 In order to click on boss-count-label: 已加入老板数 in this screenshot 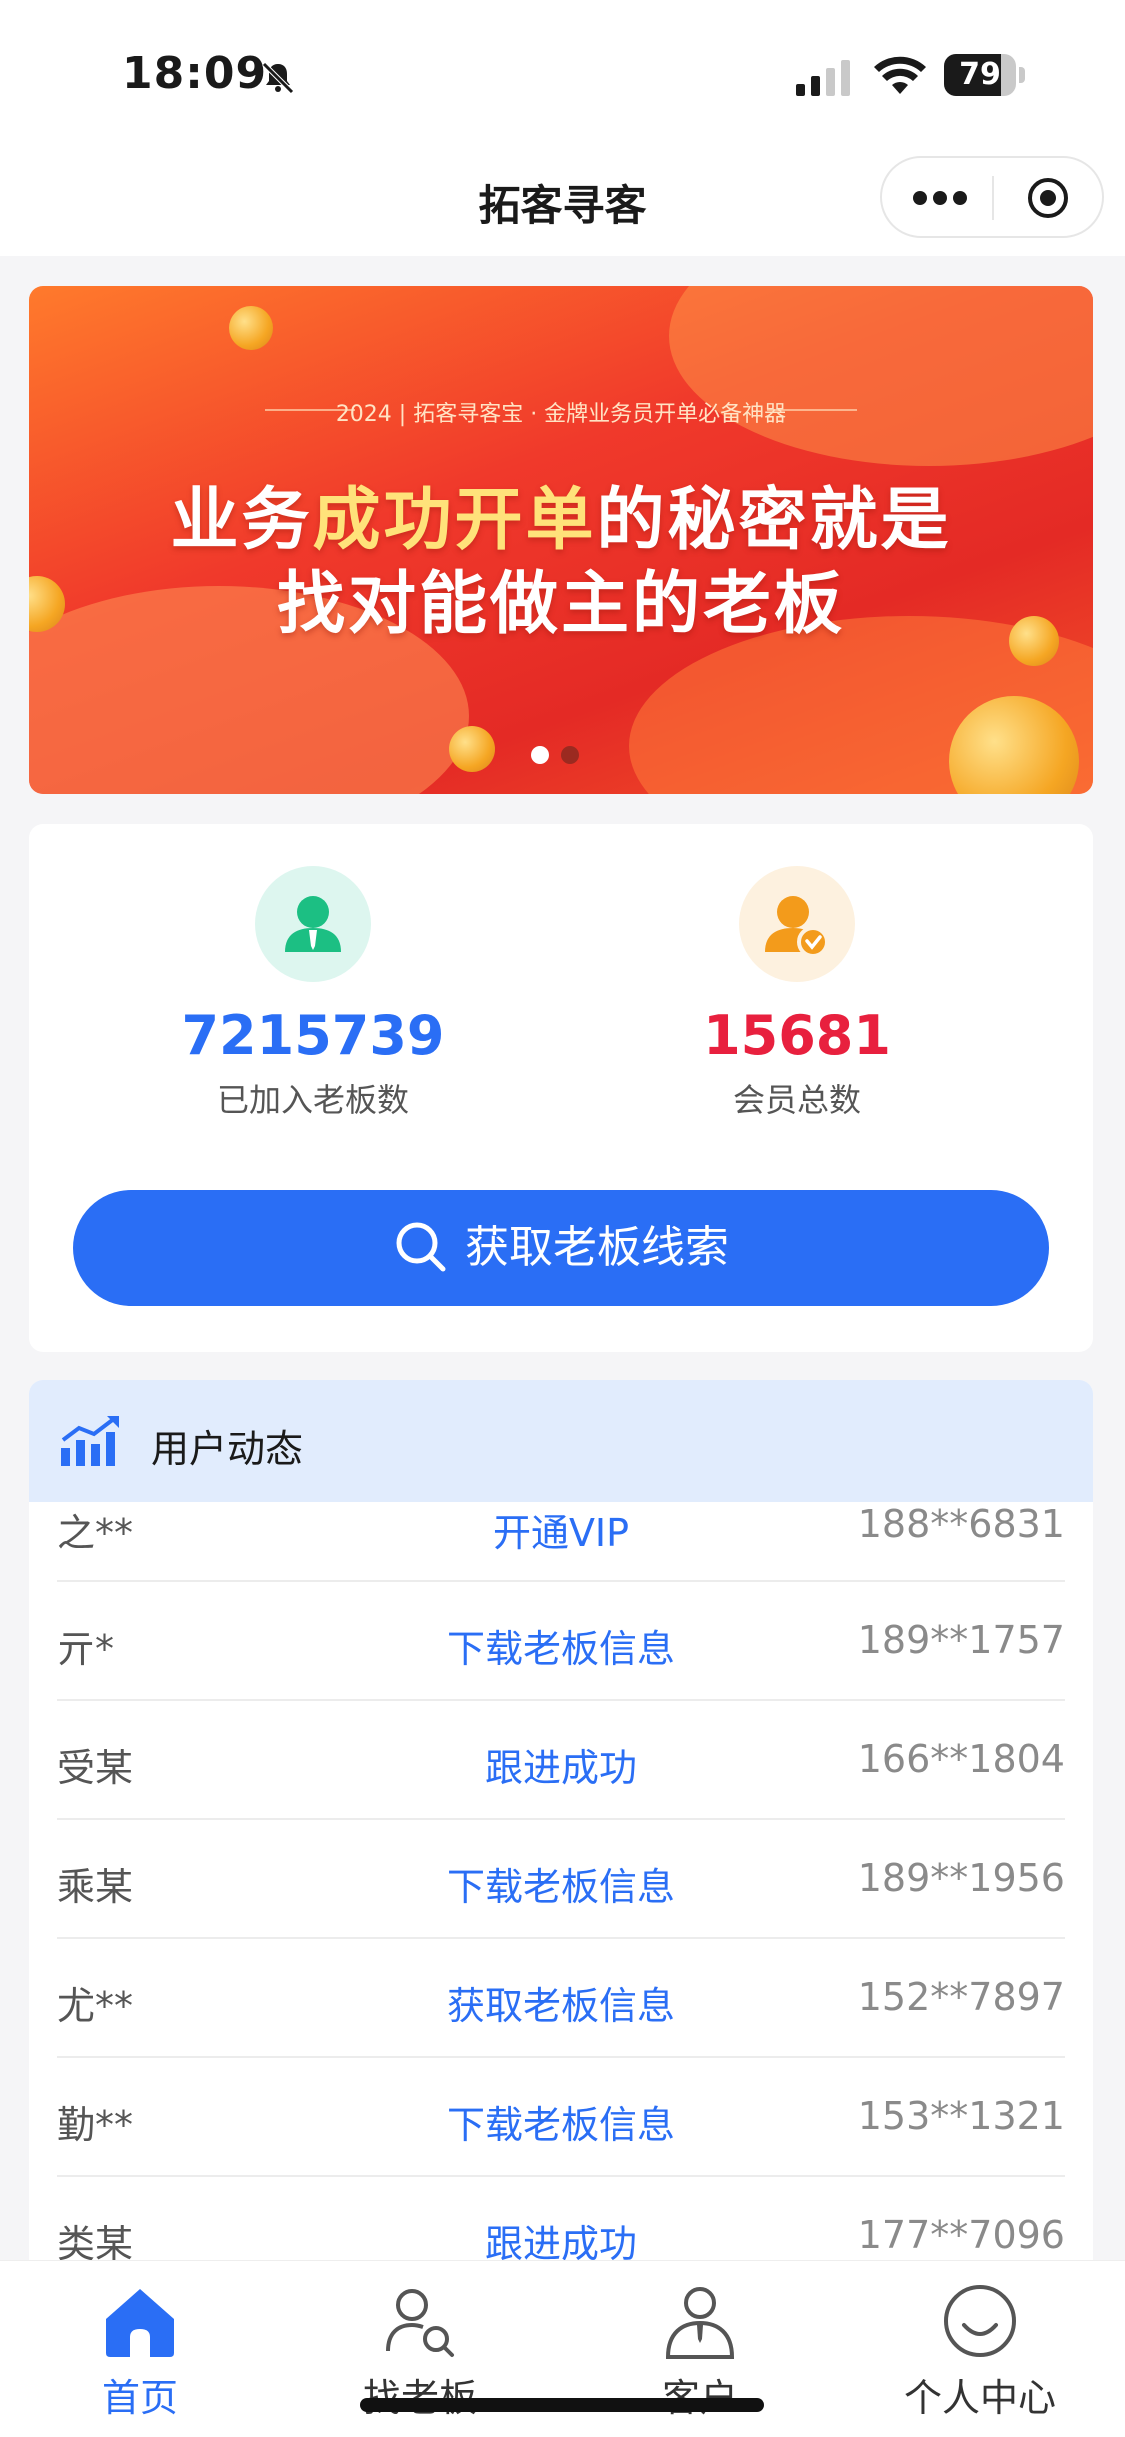, I will do `click(312, 1100)`.